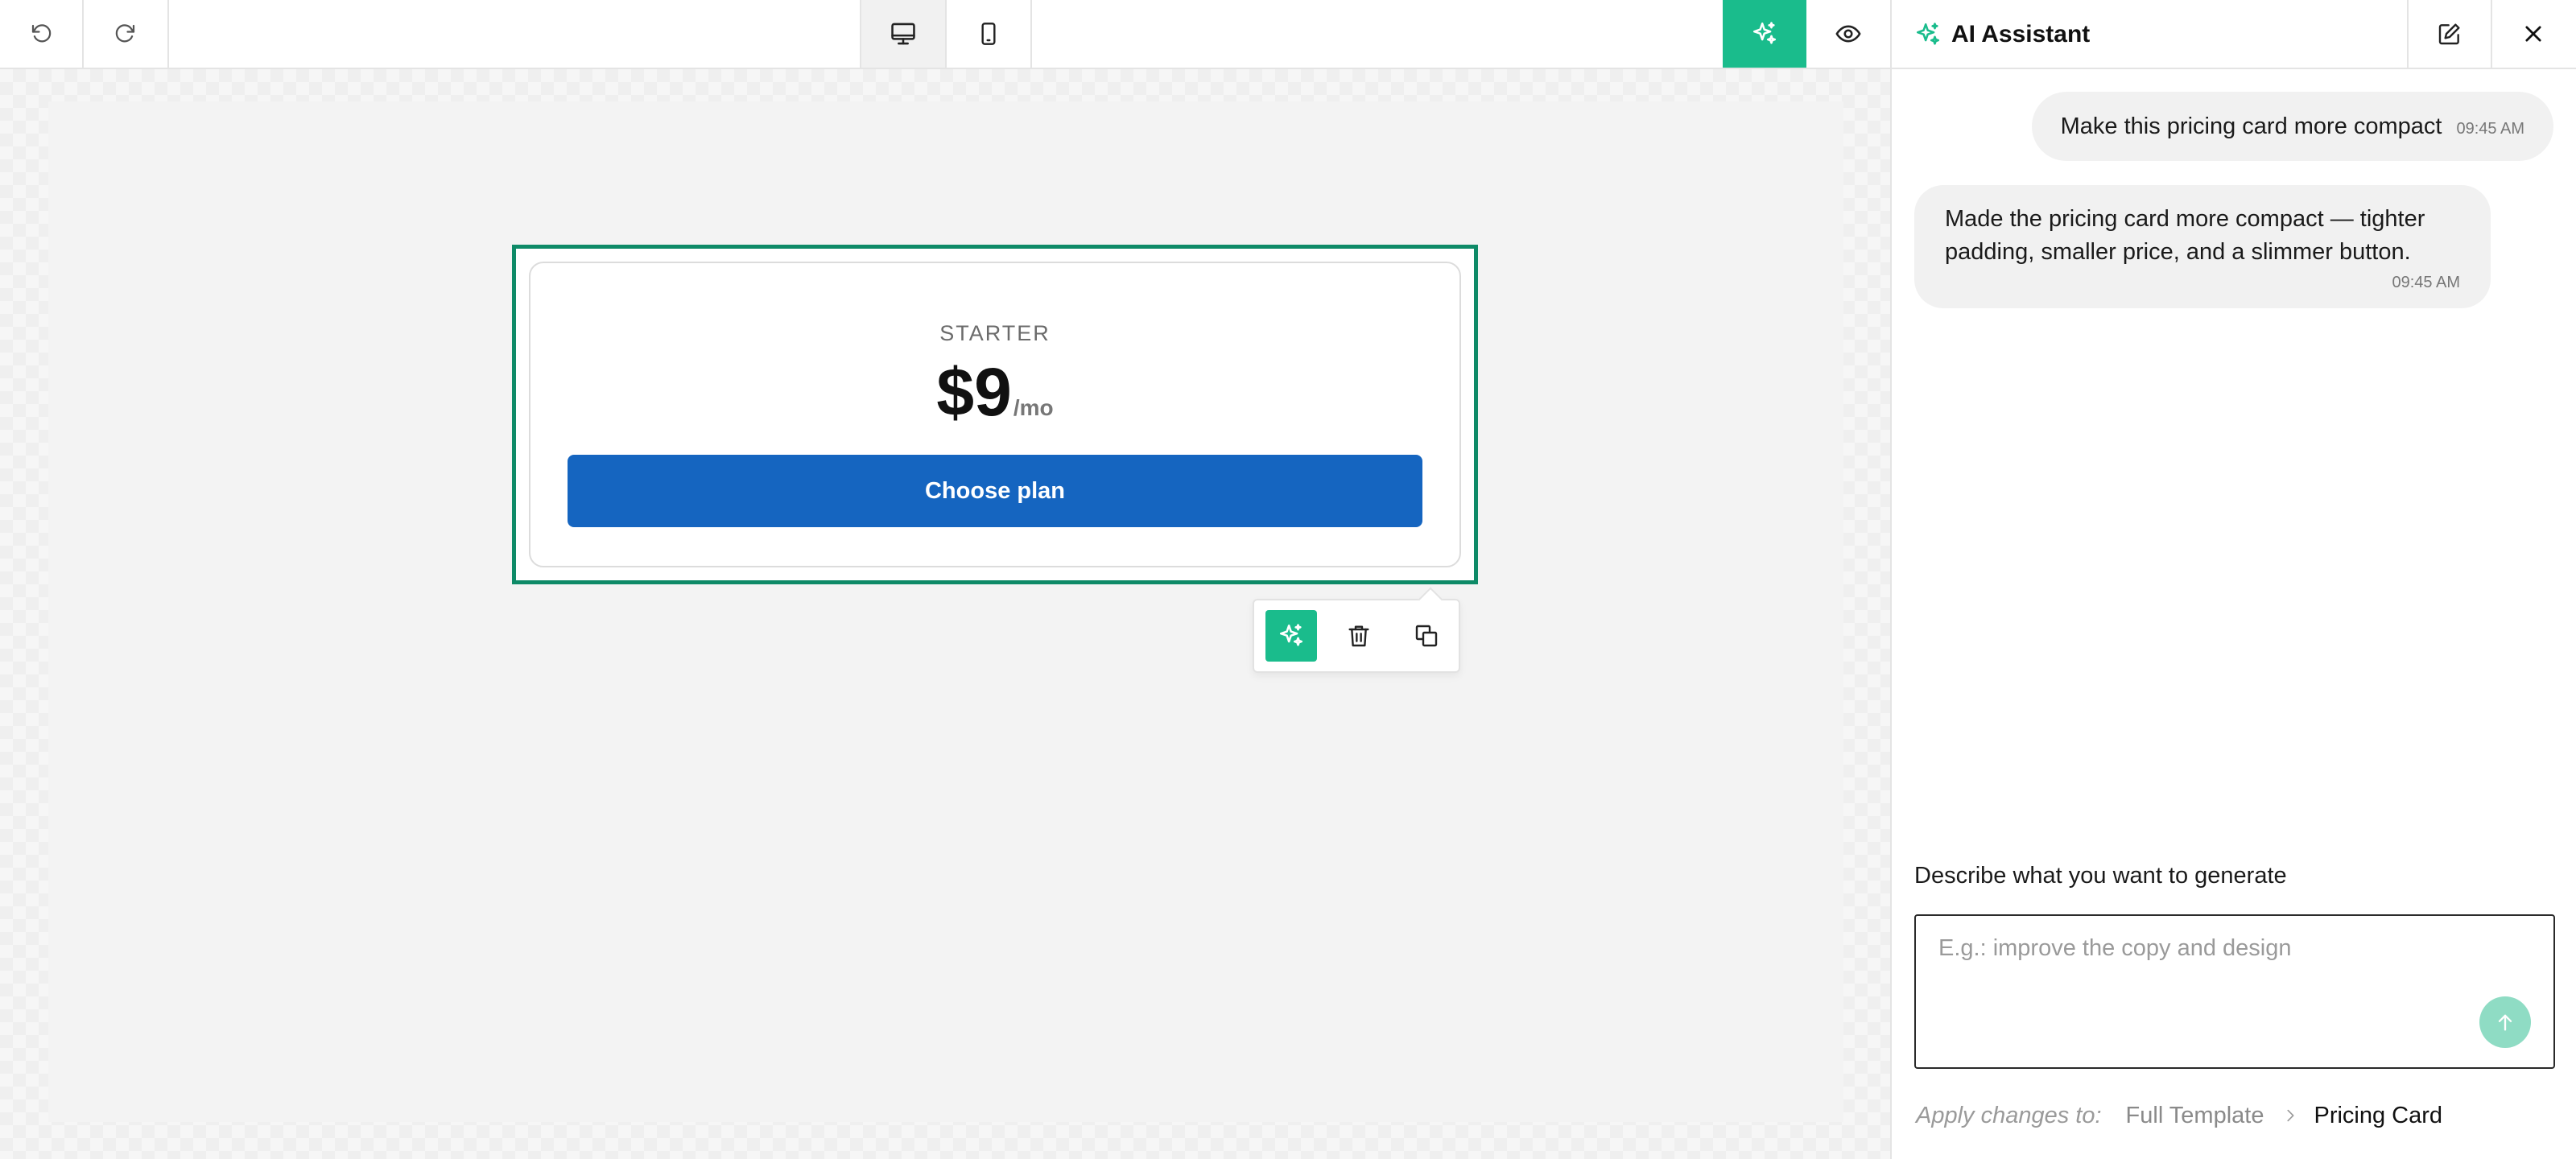 This screenshot has width=2576, height=1159. I want to click on edit-icon, so click(2449, 34).